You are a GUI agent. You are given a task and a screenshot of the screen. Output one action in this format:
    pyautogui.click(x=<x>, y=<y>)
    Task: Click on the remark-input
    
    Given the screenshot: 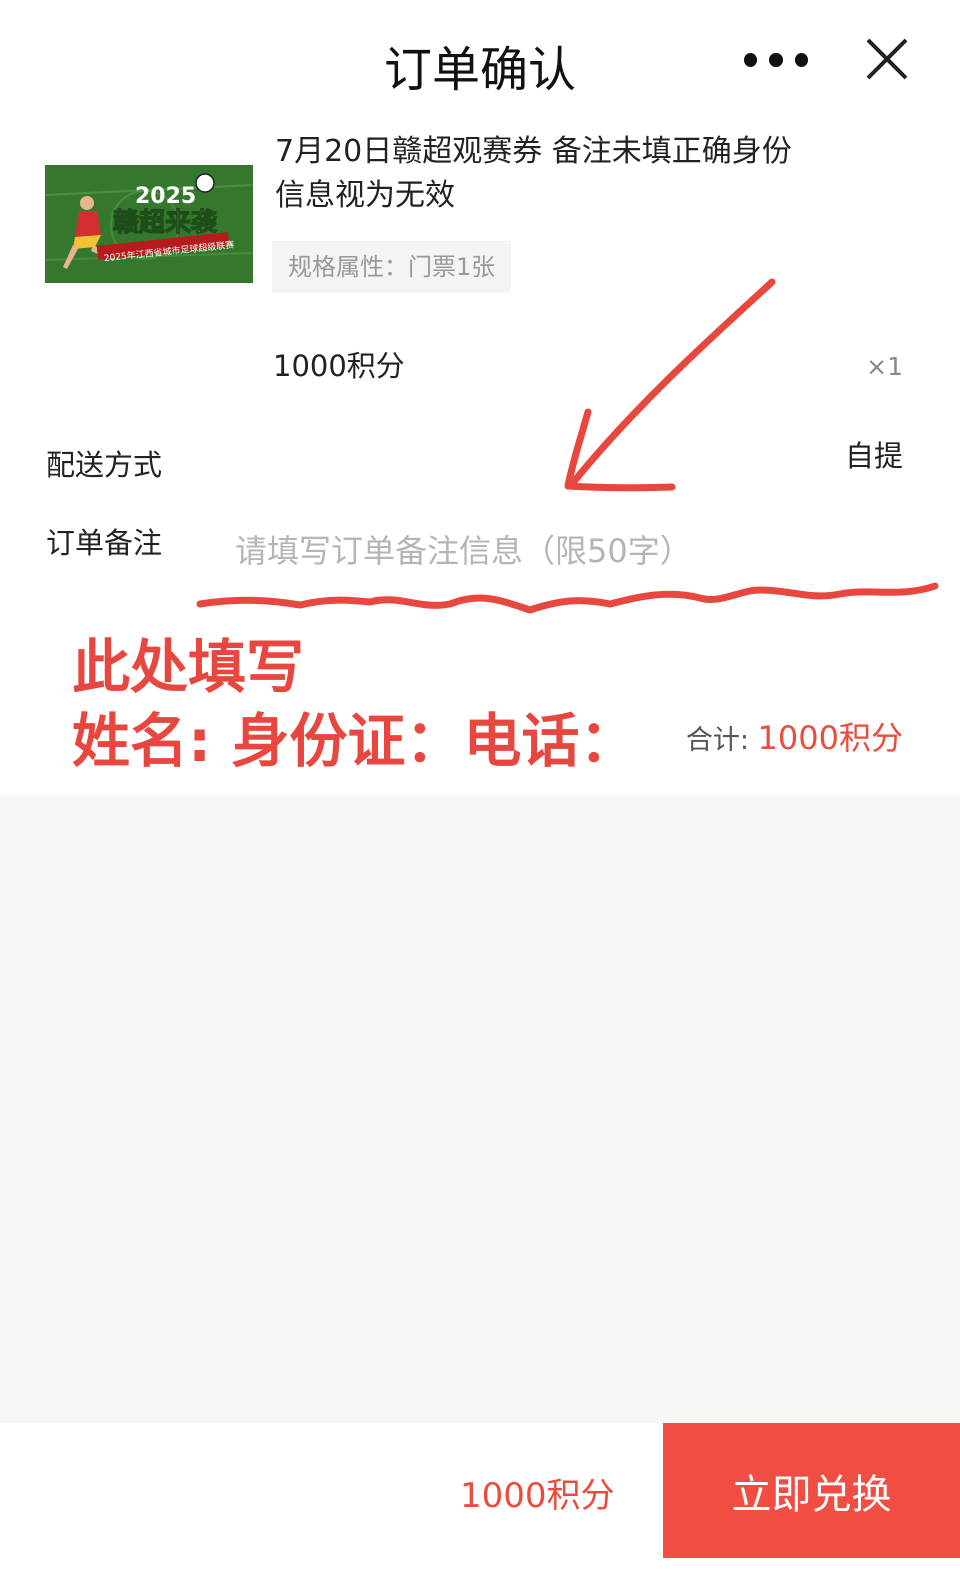 What is the action you would take?
    pyautogui.click(x=555, y=551)
    